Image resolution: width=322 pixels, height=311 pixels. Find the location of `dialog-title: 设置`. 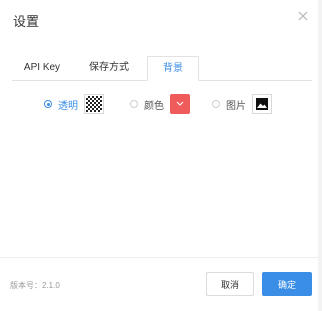

dialog-title: 设置 is located at coordinates (26, 21).